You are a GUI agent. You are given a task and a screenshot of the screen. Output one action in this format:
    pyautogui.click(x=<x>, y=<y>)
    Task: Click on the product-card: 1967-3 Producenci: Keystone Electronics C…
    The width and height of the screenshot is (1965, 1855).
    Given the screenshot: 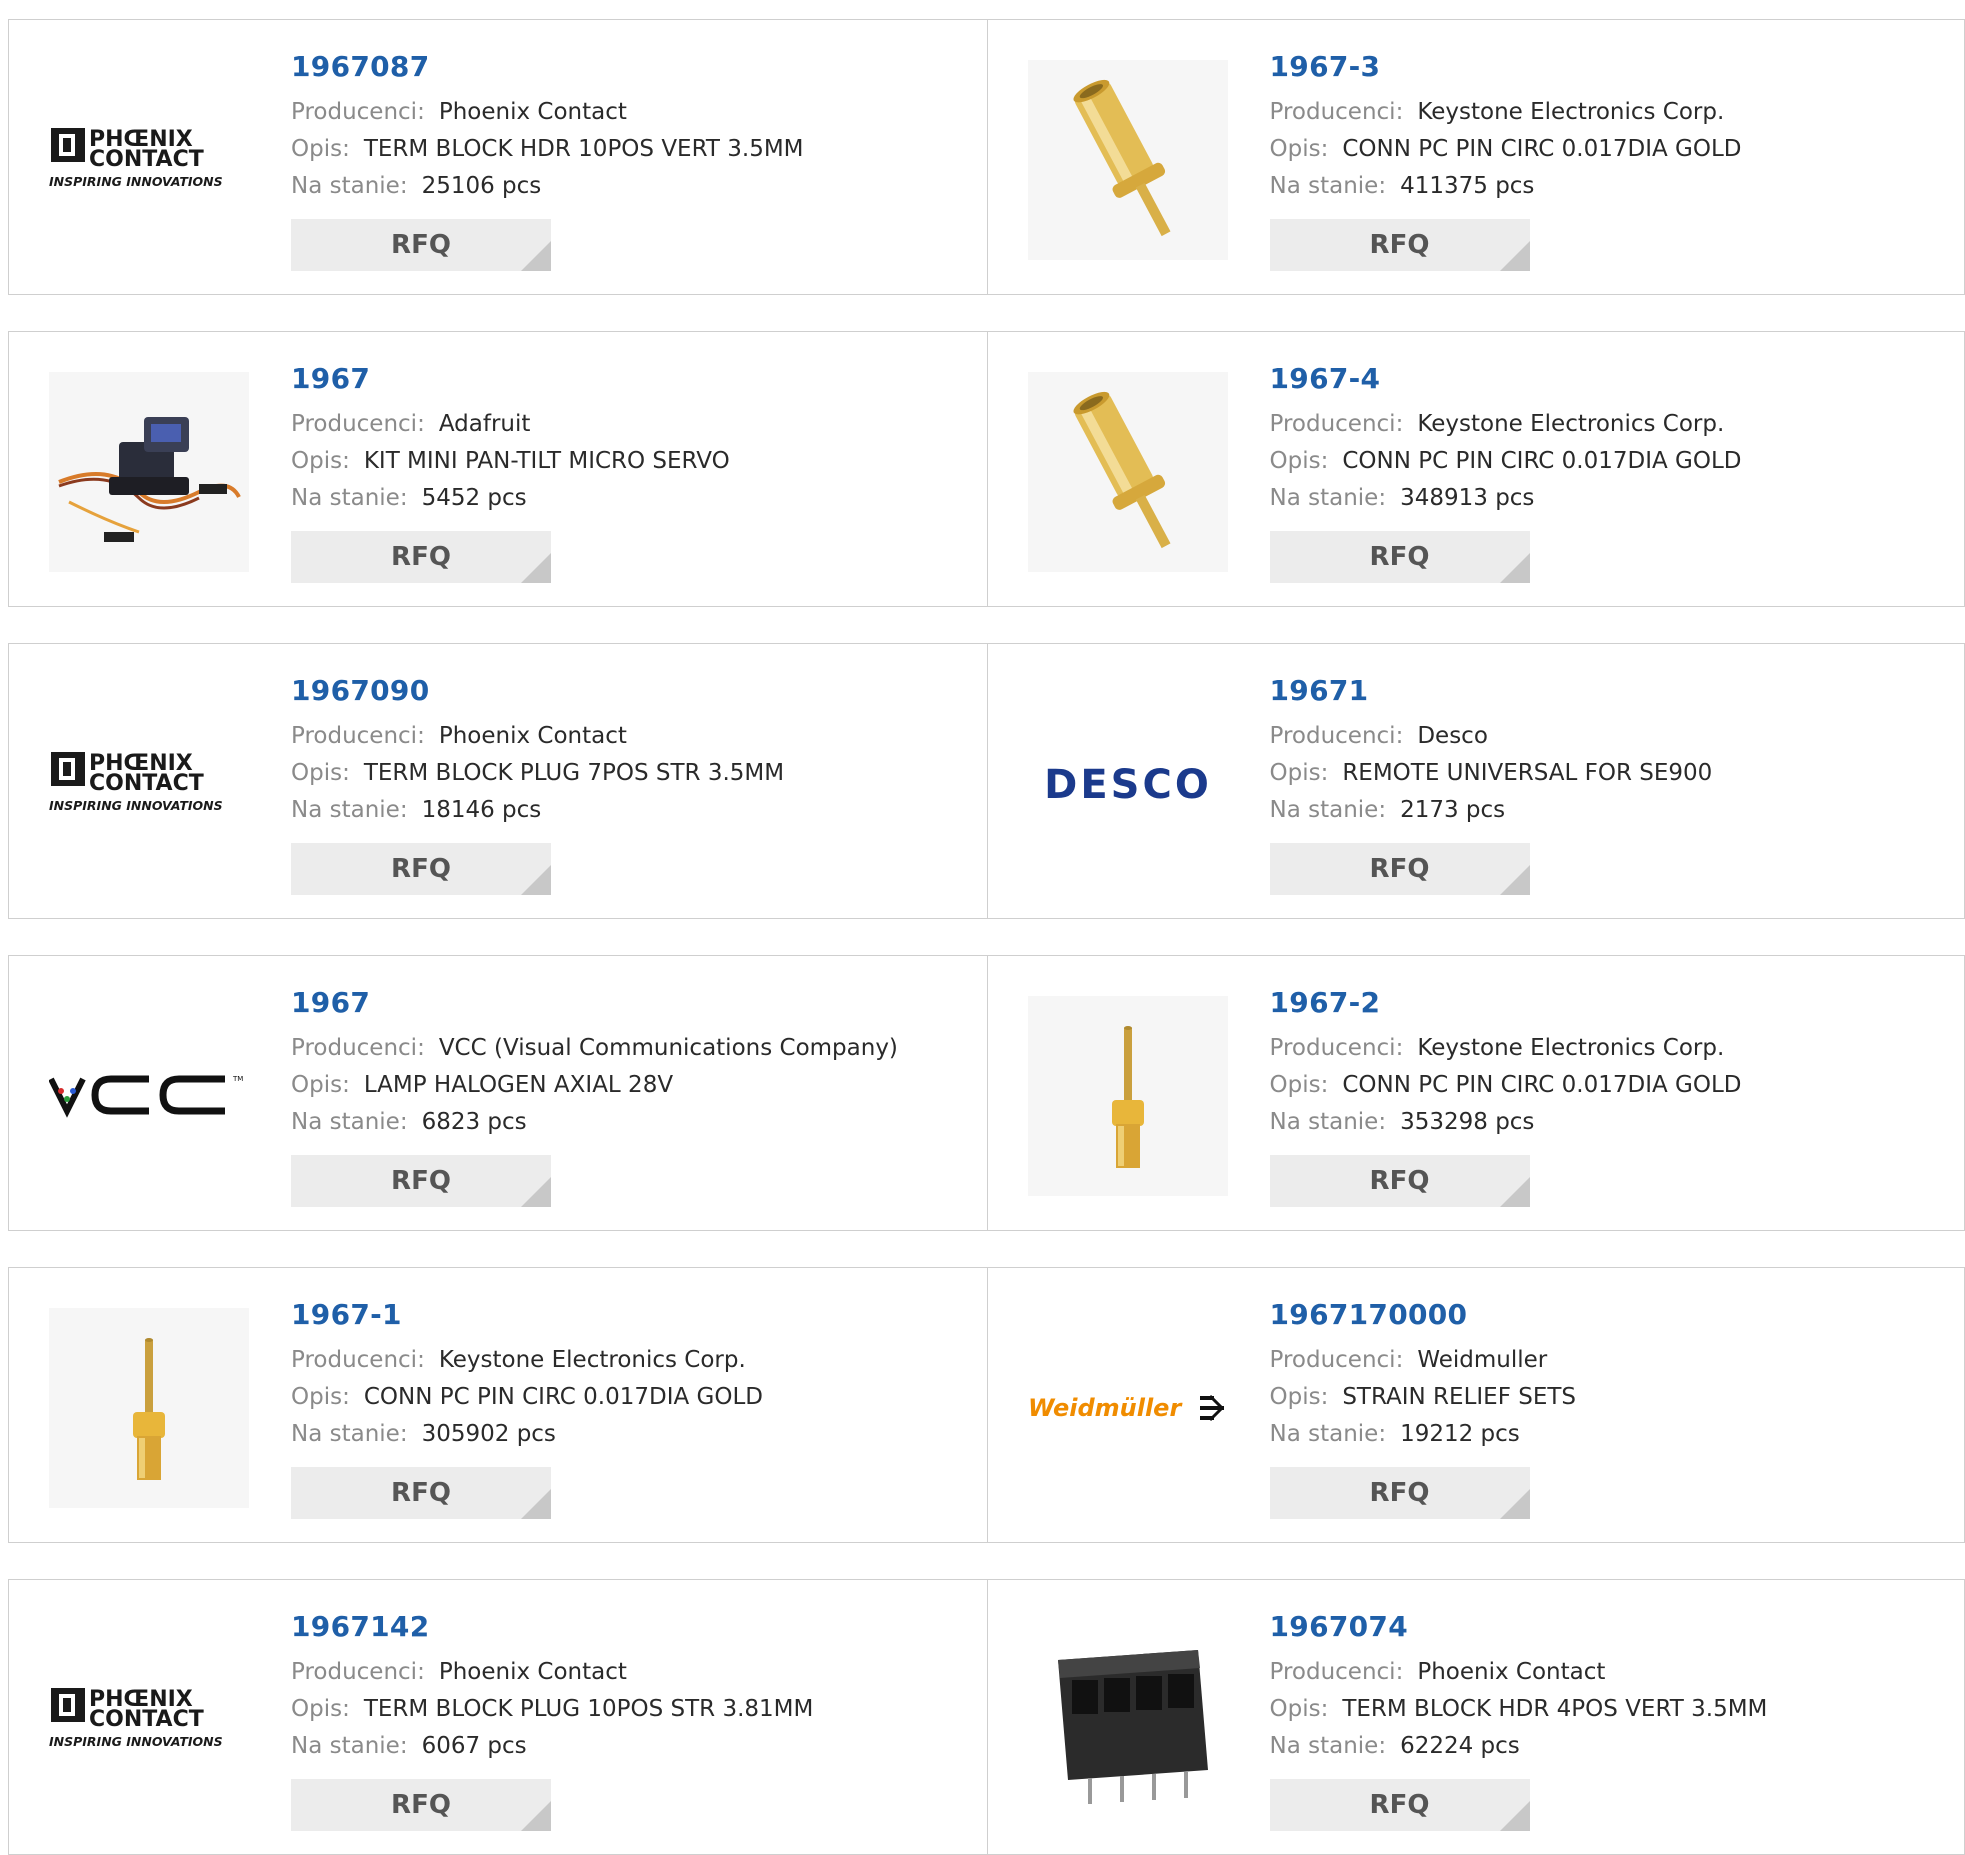 What is the action you would take?
    pyautogui.click(x=1475, y=157)
    